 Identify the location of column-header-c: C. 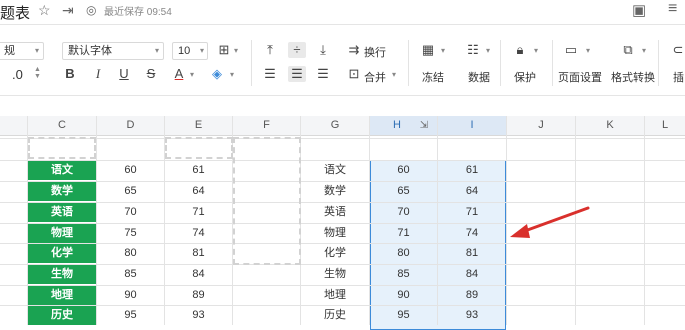
(62, 125).